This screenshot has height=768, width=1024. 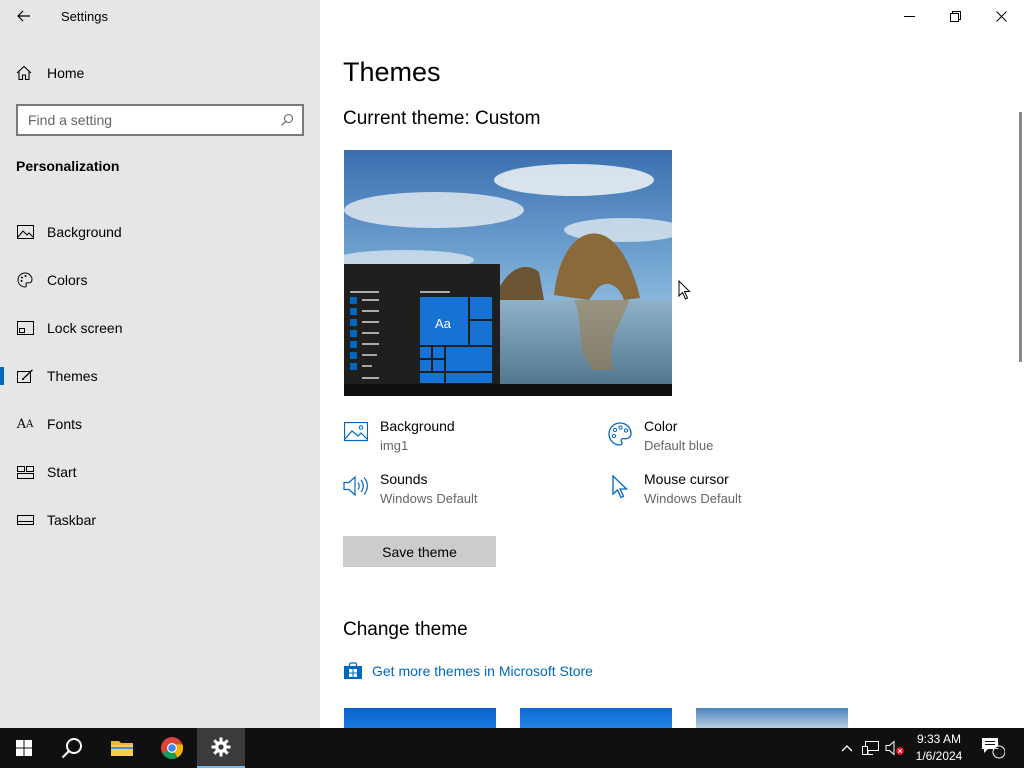 What do you see at coordinates (24, 73) in the screenshot?
I see `home-icon` at bounding box center [24, 73].